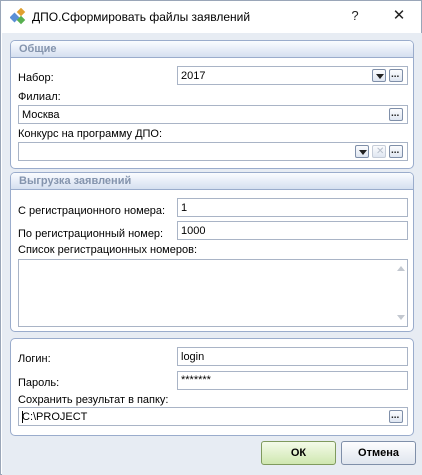  What do you see at coordinates (196, 380) in the screenshot?
I see `password-value: *******` at bounding box center [196, 380].